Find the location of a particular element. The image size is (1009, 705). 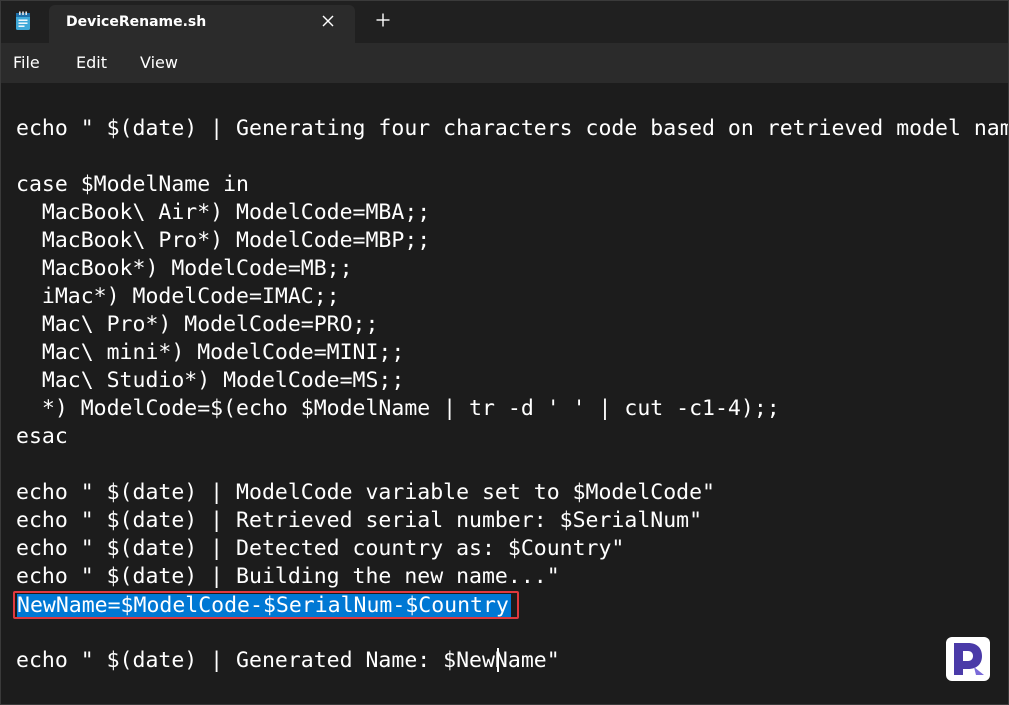

code-line: iMac*) ModelCode=IMAC;; is located at coordinates (178, 296).